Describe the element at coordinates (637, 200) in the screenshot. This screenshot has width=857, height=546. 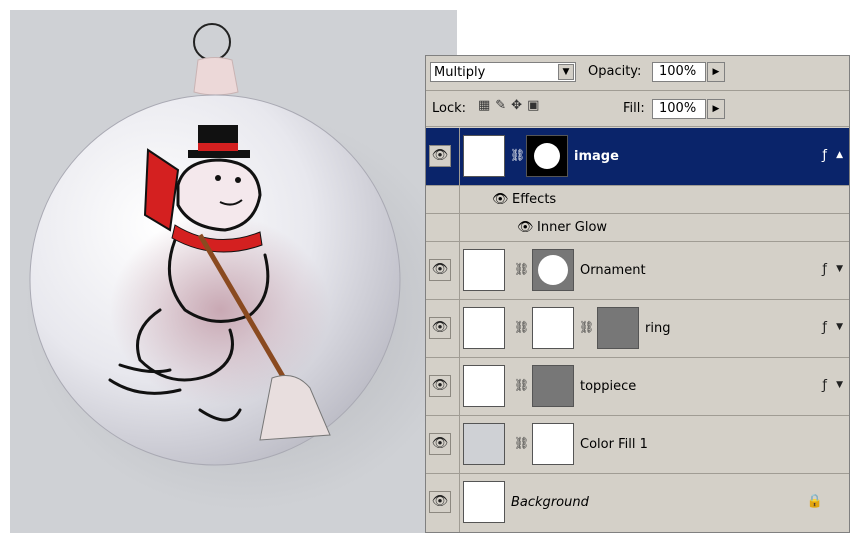
I see `layer-effects-row: 👁 Effects` at that location.